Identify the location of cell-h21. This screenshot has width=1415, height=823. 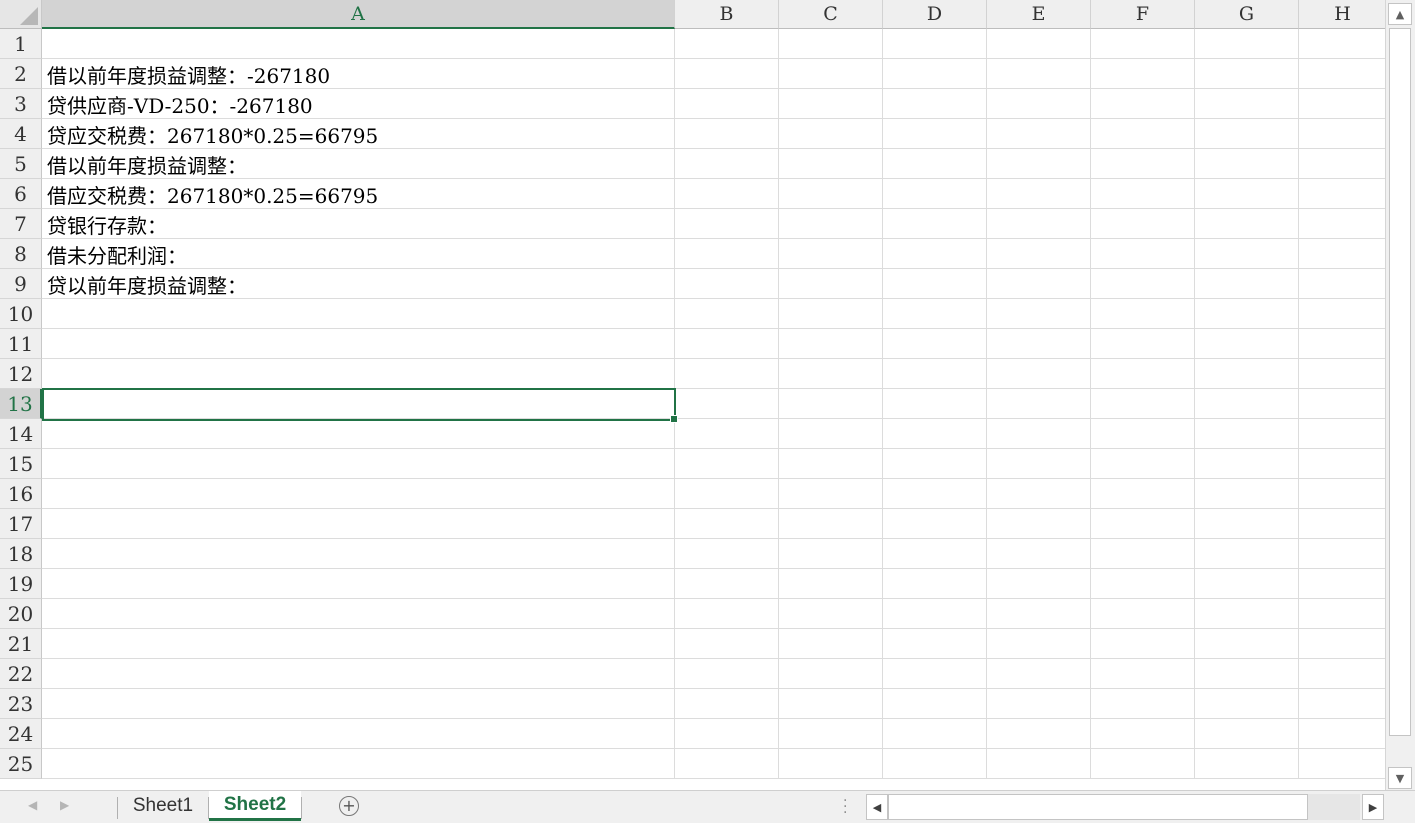
(1342, 644).